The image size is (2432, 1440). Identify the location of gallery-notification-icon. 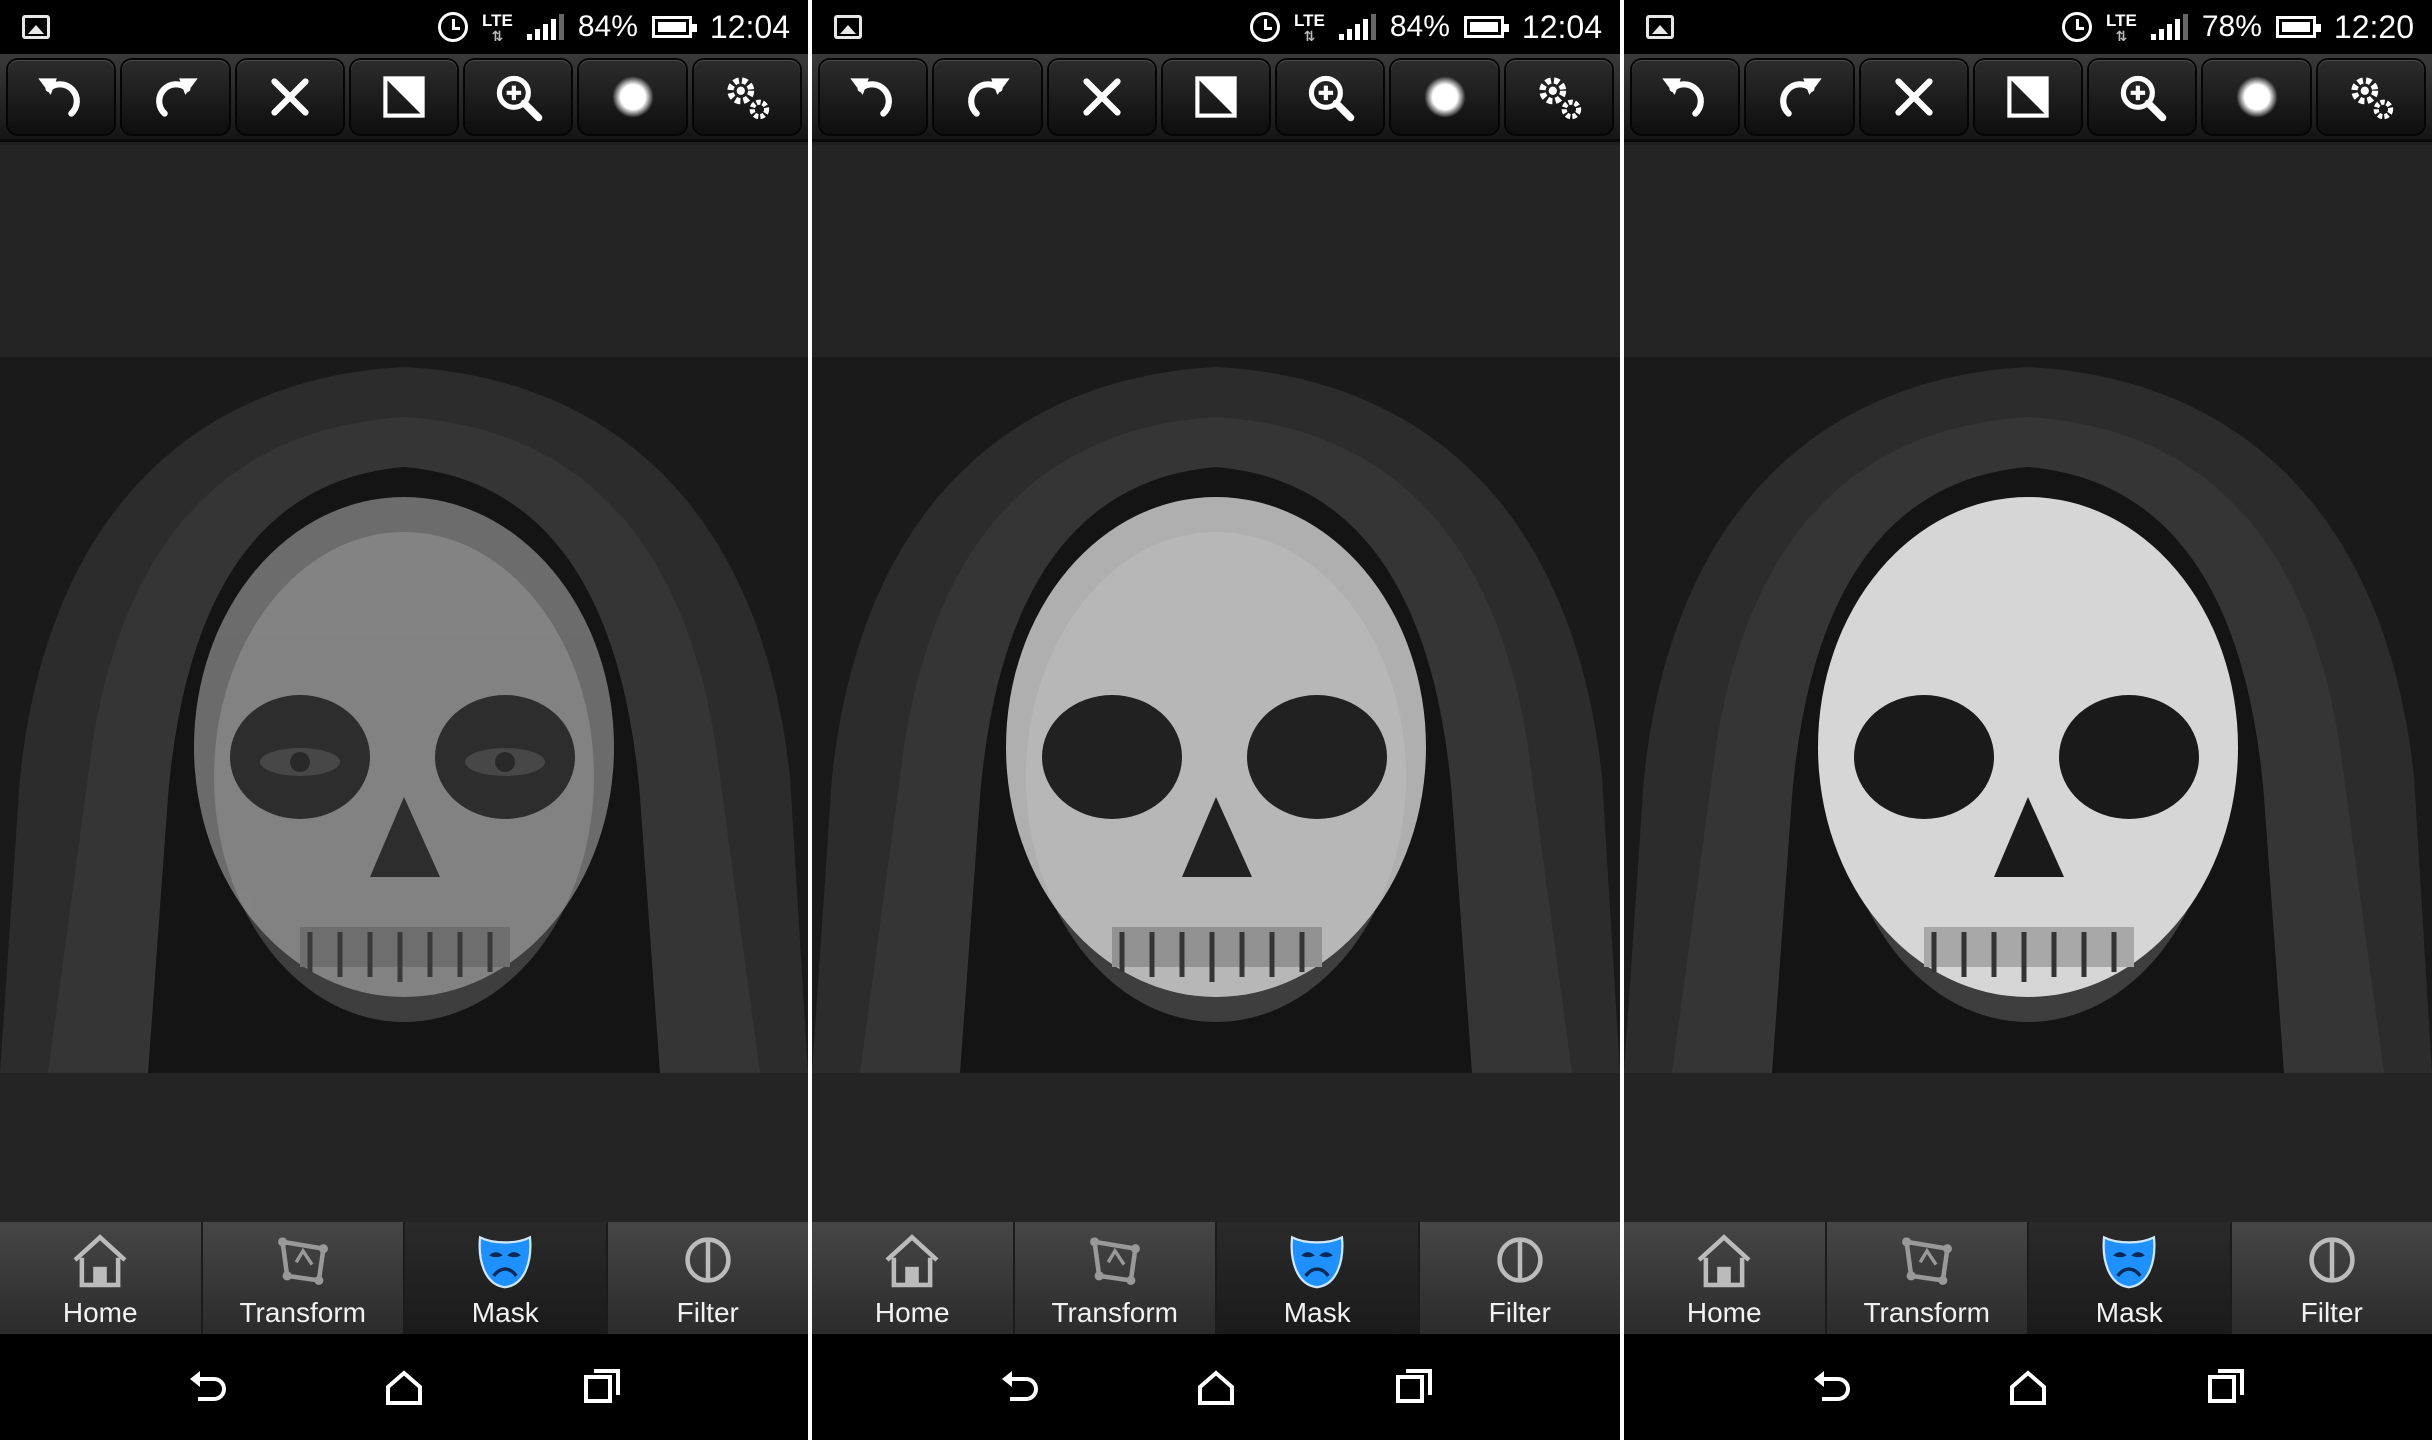
(36, 27).